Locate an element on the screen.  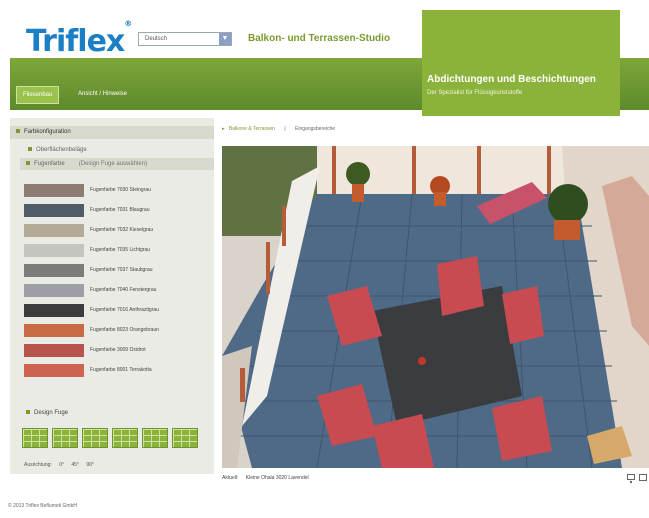
current-selection-caption: Aktuell: Kleine Ohala 3020 Lavendel is located at coordinates (265, 478).